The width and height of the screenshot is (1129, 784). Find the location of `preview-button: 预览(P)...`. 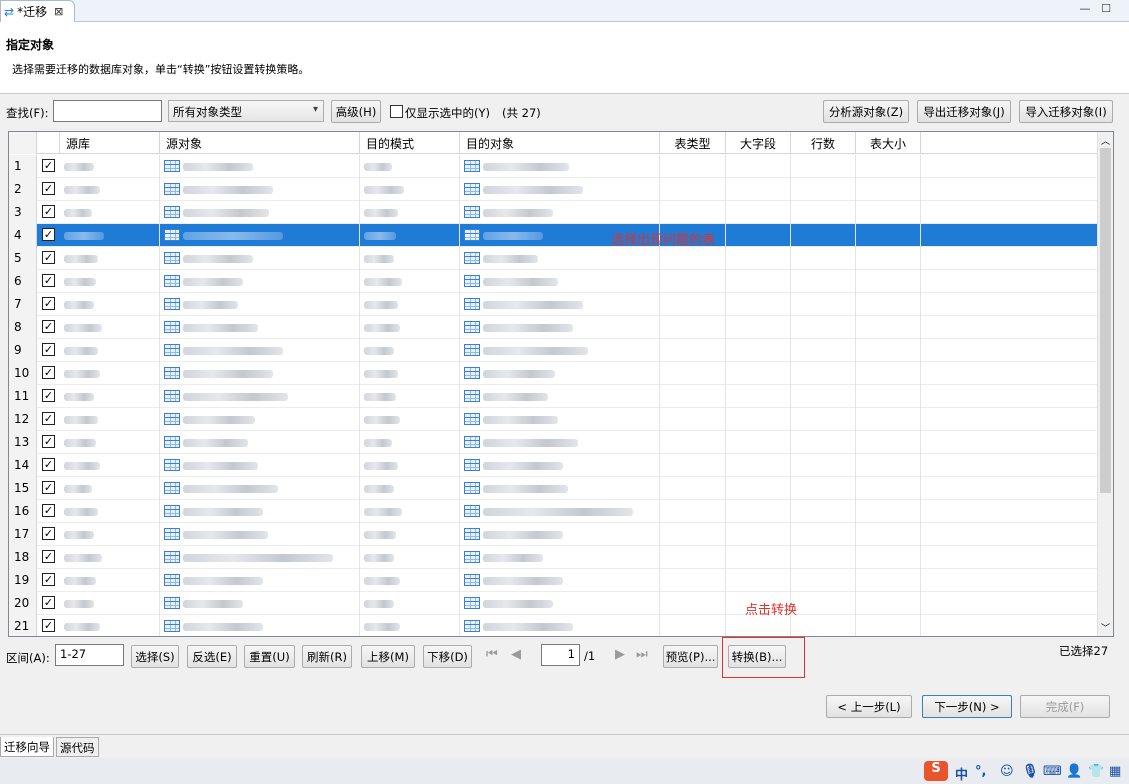

preview-button: 预览(P)... is located at coordinates (690, 656).